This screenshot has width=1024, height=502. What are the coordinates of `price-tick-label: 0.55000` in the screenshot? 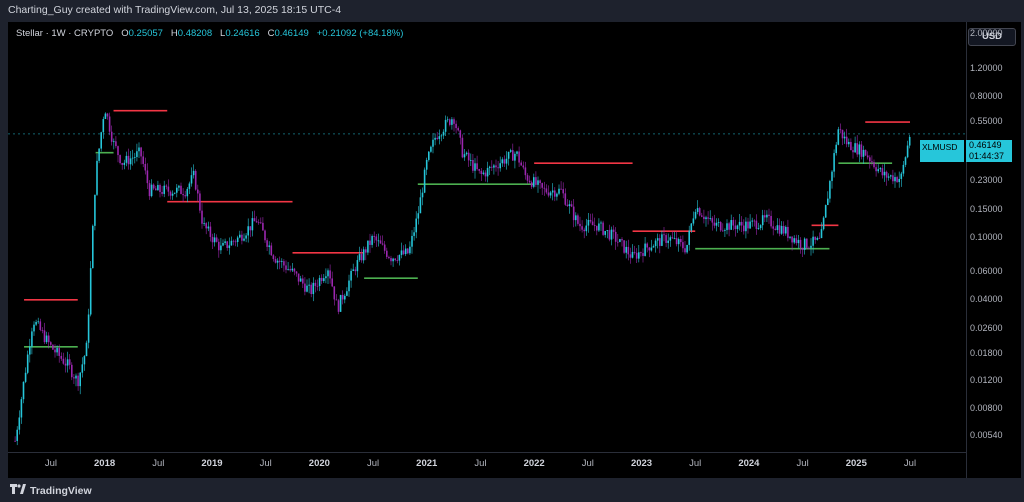 It's located at (986, 121).